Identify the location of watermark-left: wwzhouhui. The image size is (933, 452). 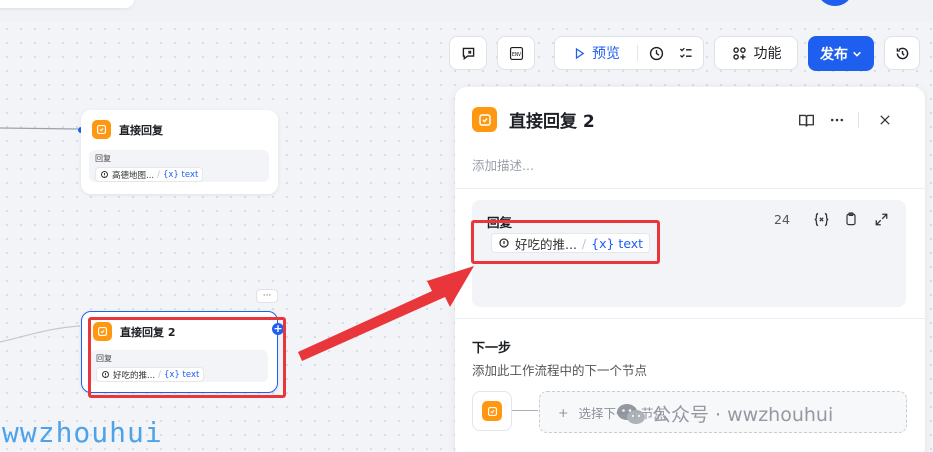
(82, 432).